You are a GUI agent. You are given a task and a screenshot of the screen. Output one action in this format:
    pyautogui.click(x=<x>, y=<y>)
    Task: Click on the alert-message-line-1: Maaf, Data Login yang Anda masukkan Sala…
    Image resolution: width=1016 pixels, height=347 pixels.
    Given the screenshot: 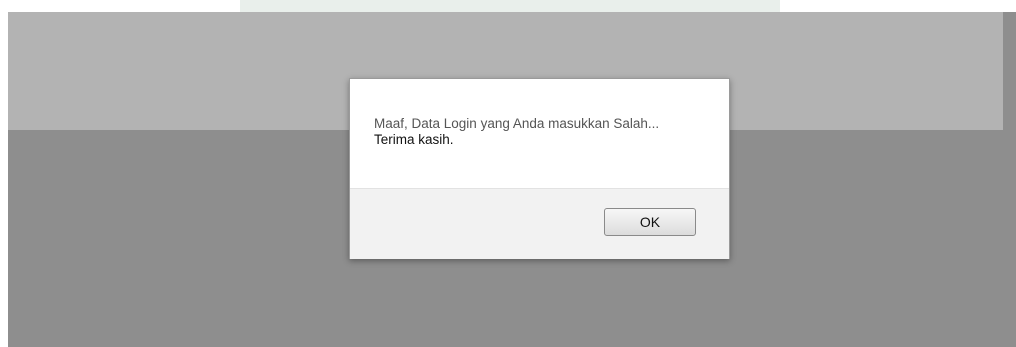 What is the action you would take?
    pyautogui.click(x=517, y=123)
    